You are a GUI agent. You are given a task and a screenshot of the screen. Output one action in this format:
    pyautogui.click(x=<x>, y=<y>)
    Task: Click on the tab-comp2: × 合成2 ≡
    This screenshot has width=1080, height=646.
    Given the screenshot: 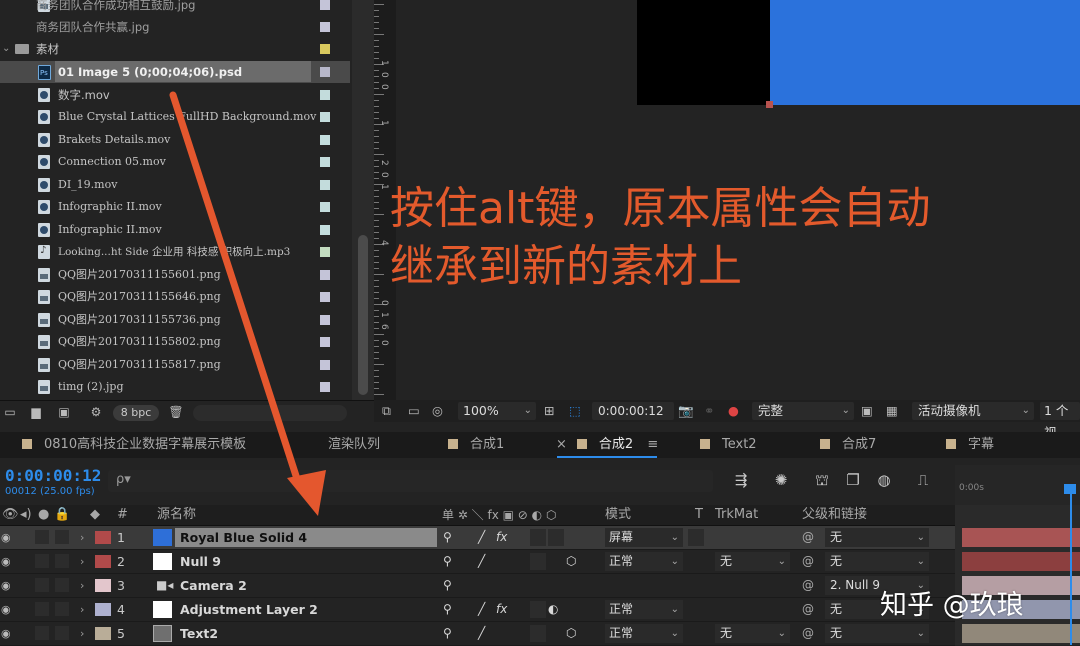 What is the action you would take?
    pyautogui.click(x=607, y=445)
    